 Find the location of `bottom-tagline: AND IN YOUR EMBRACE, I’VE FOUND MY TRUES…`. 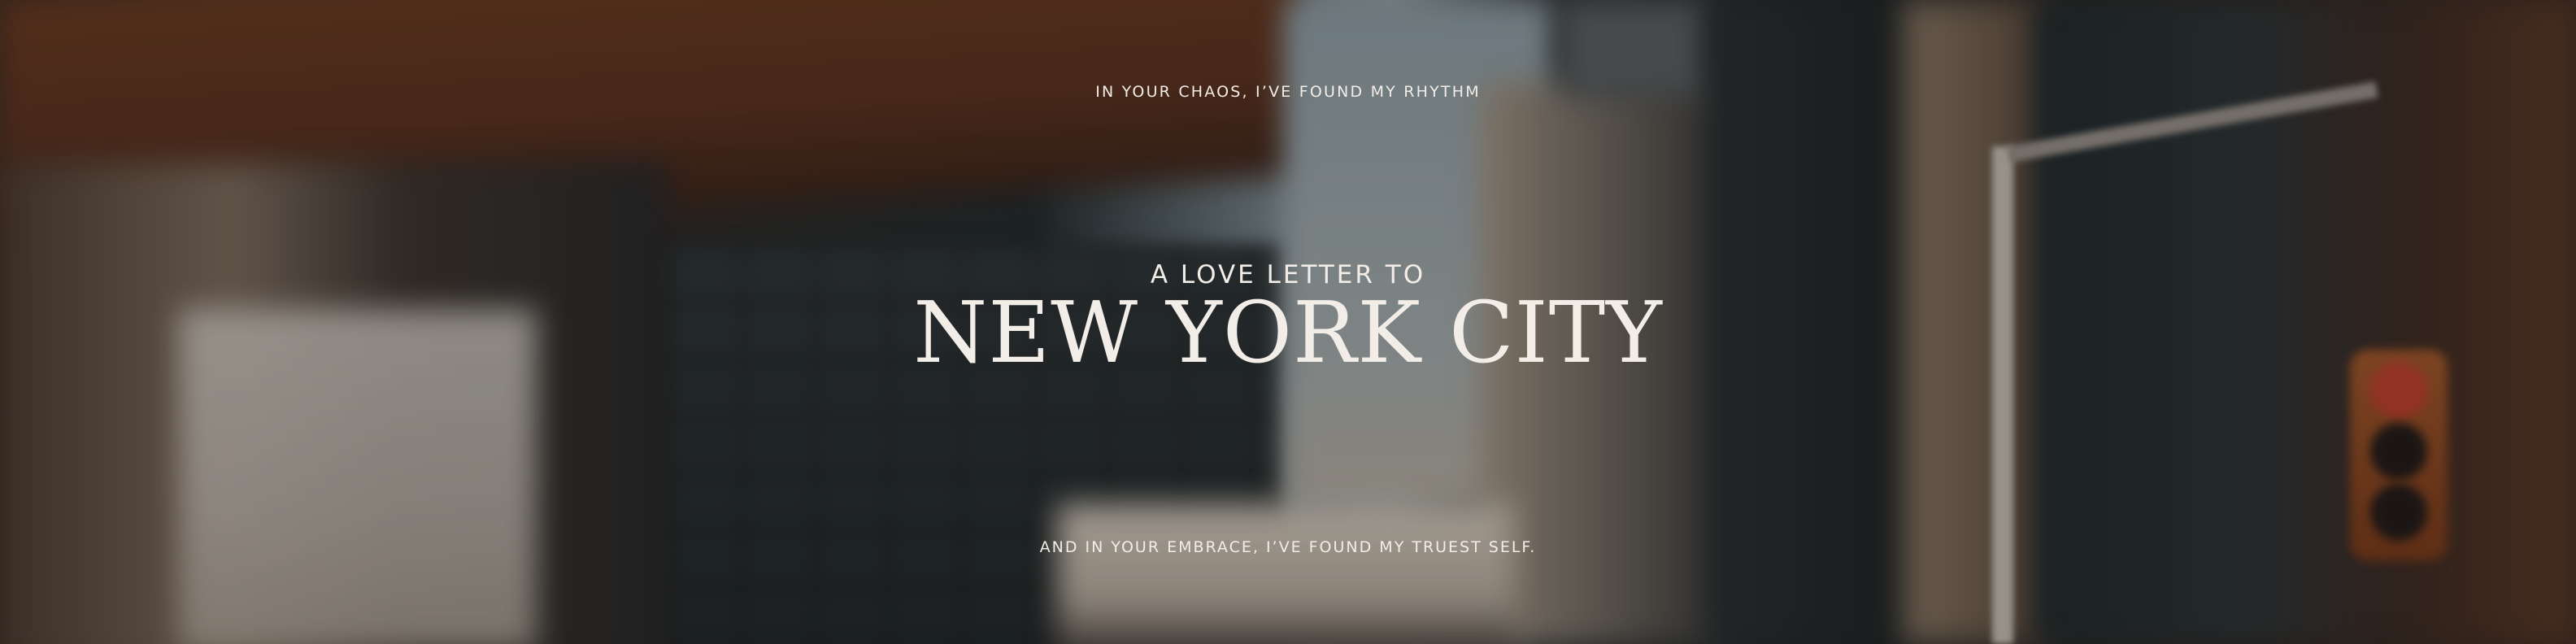

bottom-tagline: AND IN YOUR EMBRACE, I’VE FOUND MY TRUES… is located at coordinates (1288, 547).